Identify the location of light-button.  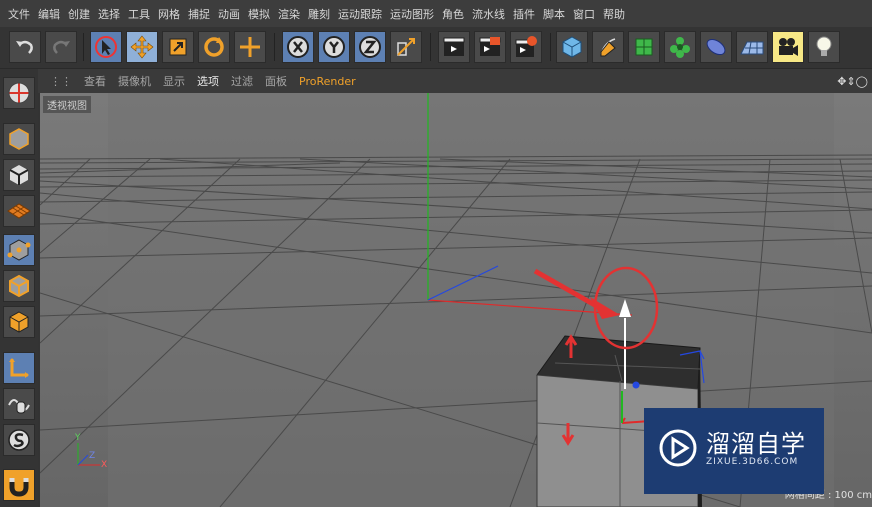
(824, 47).